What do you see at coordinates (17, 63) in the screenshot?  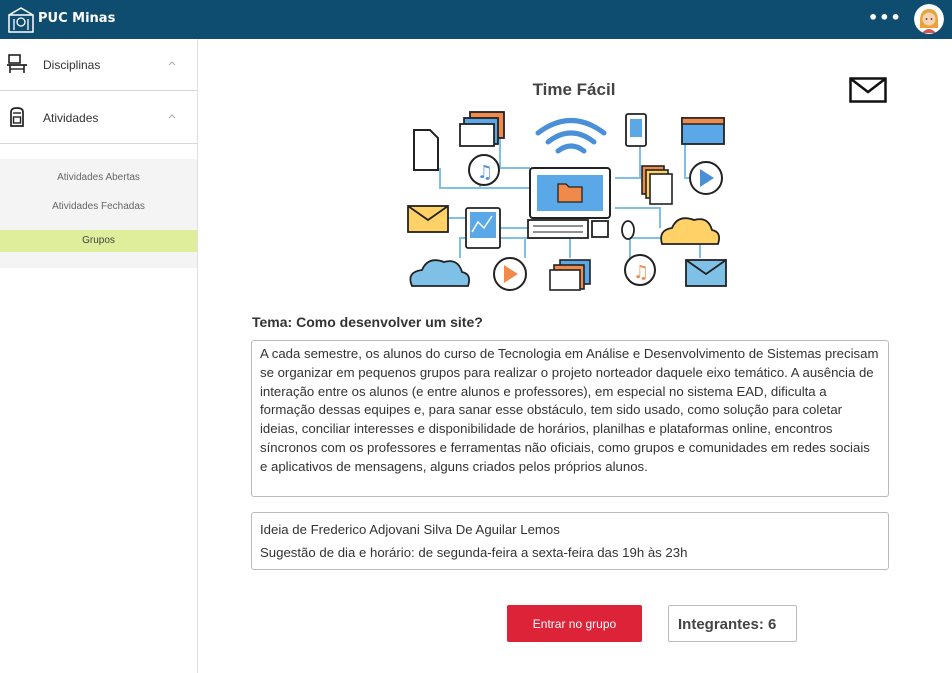 I see `desk-chair-icon` at bounding box center [17, 63].